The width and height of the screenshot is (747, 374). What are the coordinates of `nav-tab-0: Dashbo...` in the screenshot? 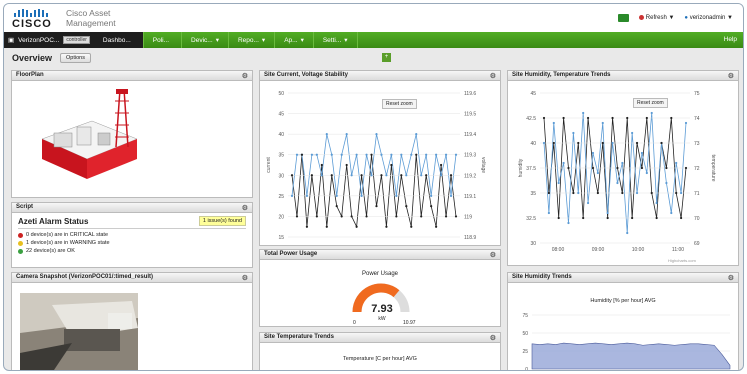 It's located at (118, 40).